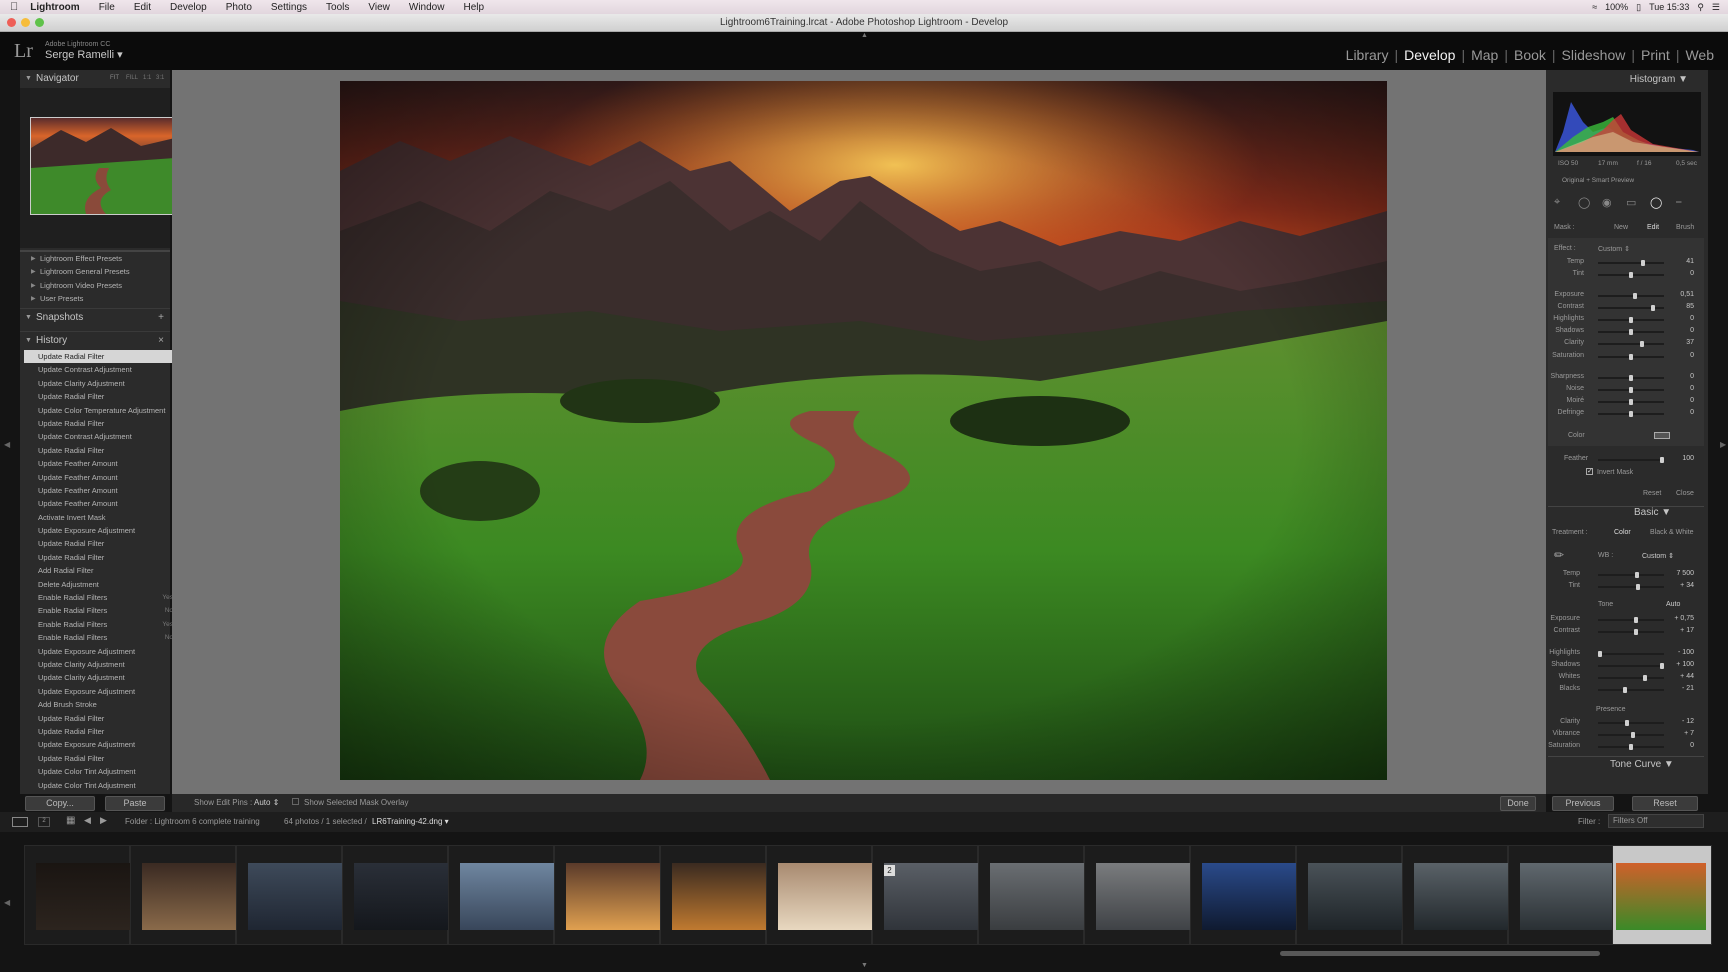 This screenshot has height=972, width=1728. Describe the element at coordinates (192, 821) in the screenshot. I see `folder-source: Folder : Lightroom 6 complete training` at that location.